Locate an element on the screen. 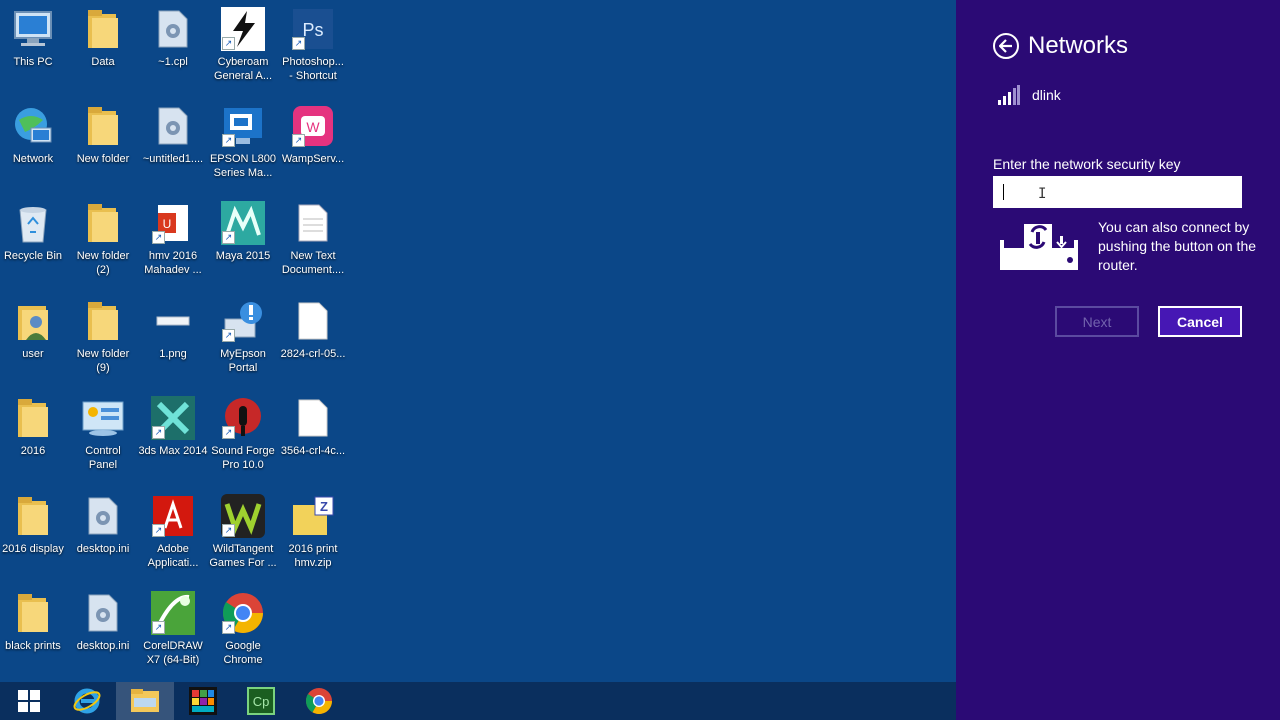 This screenshot has width=1280, height=720. desktop-icon: black prints is located at coordinates (34, 621).